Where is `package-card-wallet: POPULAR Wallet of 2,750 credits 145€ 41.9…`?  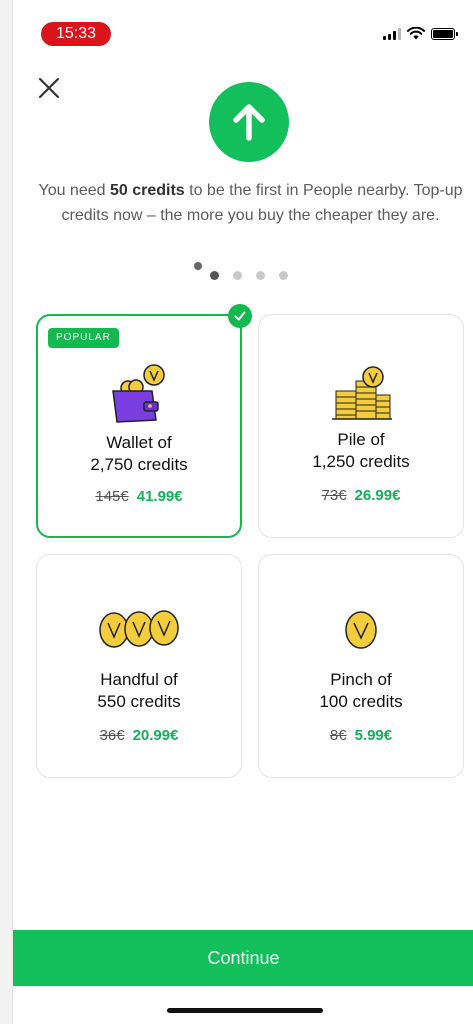
package-card-wallet: POPULAR Wallet of 2,750 credits 145€ 41.9… is located at coordinates (144, 421).